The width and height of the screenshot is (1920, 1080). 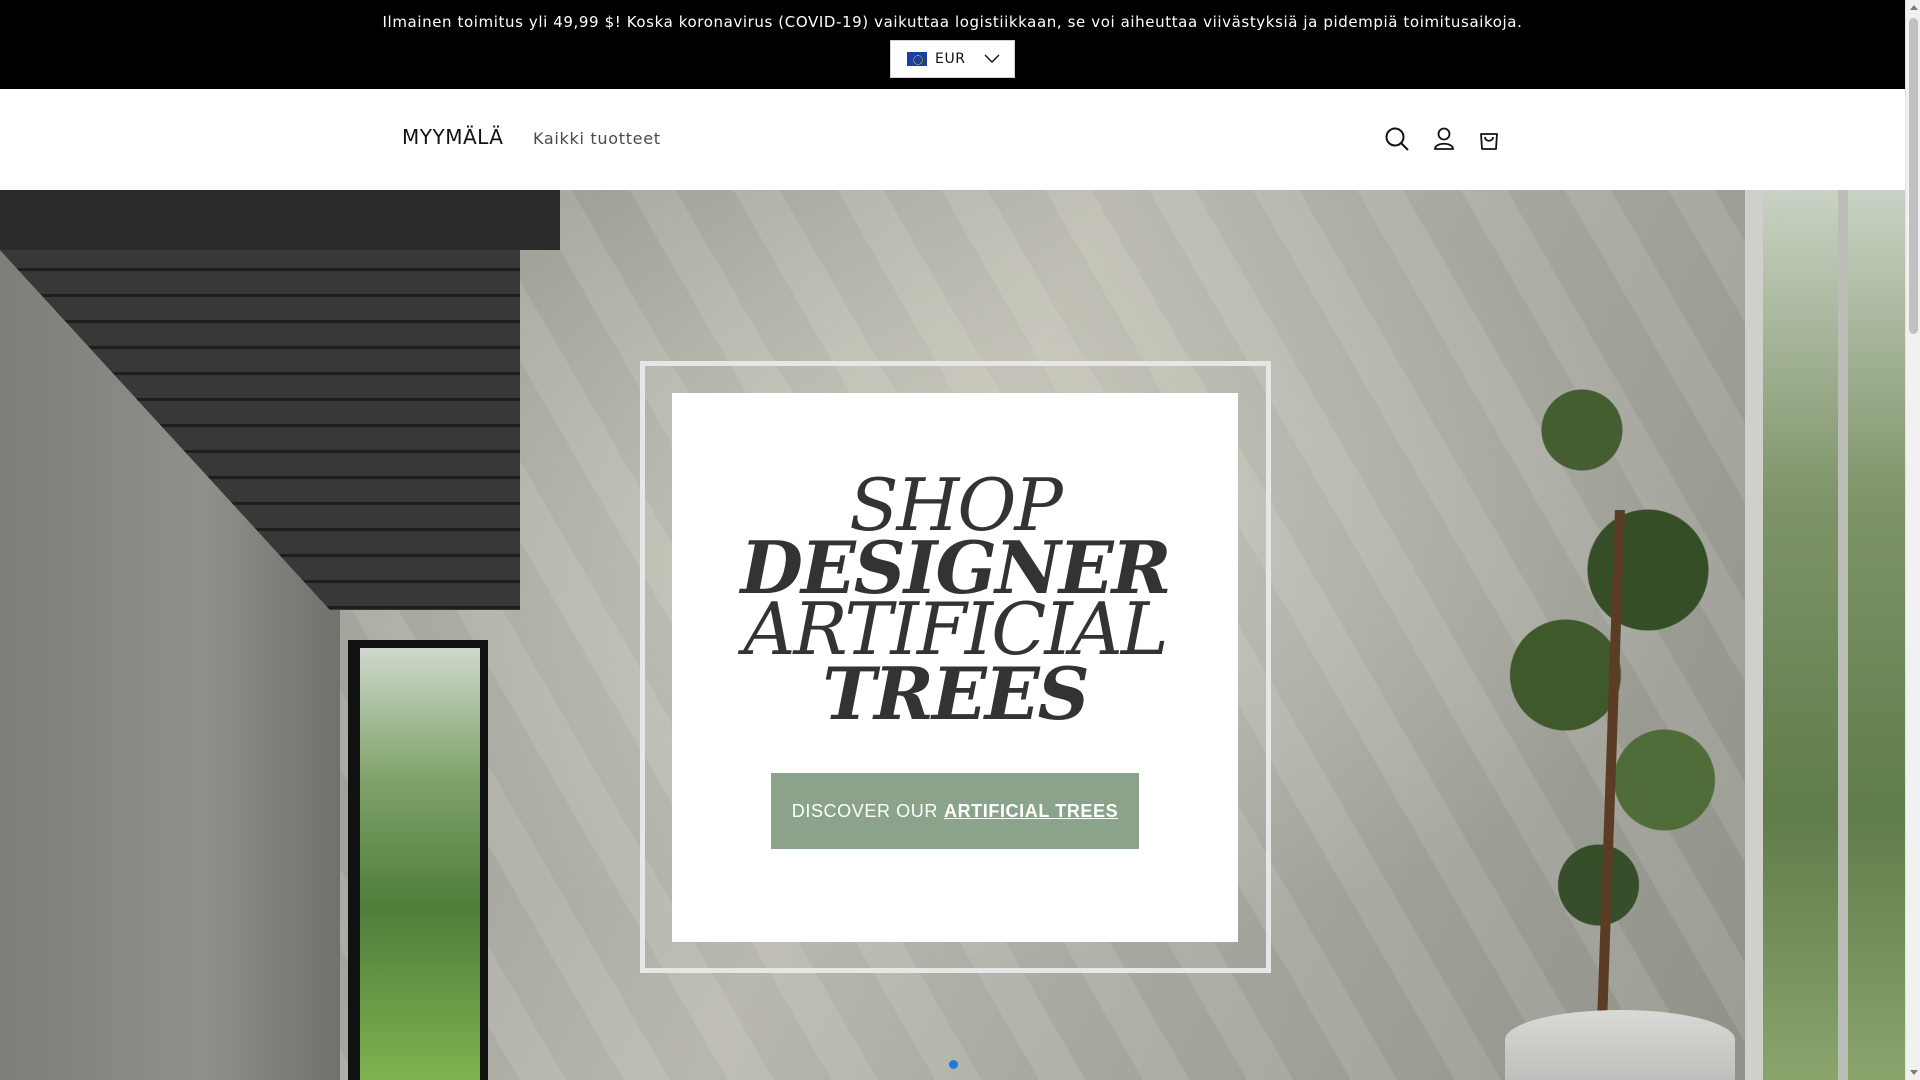 I want to click on slide-indicator-active, so click(x=953, y=1064).